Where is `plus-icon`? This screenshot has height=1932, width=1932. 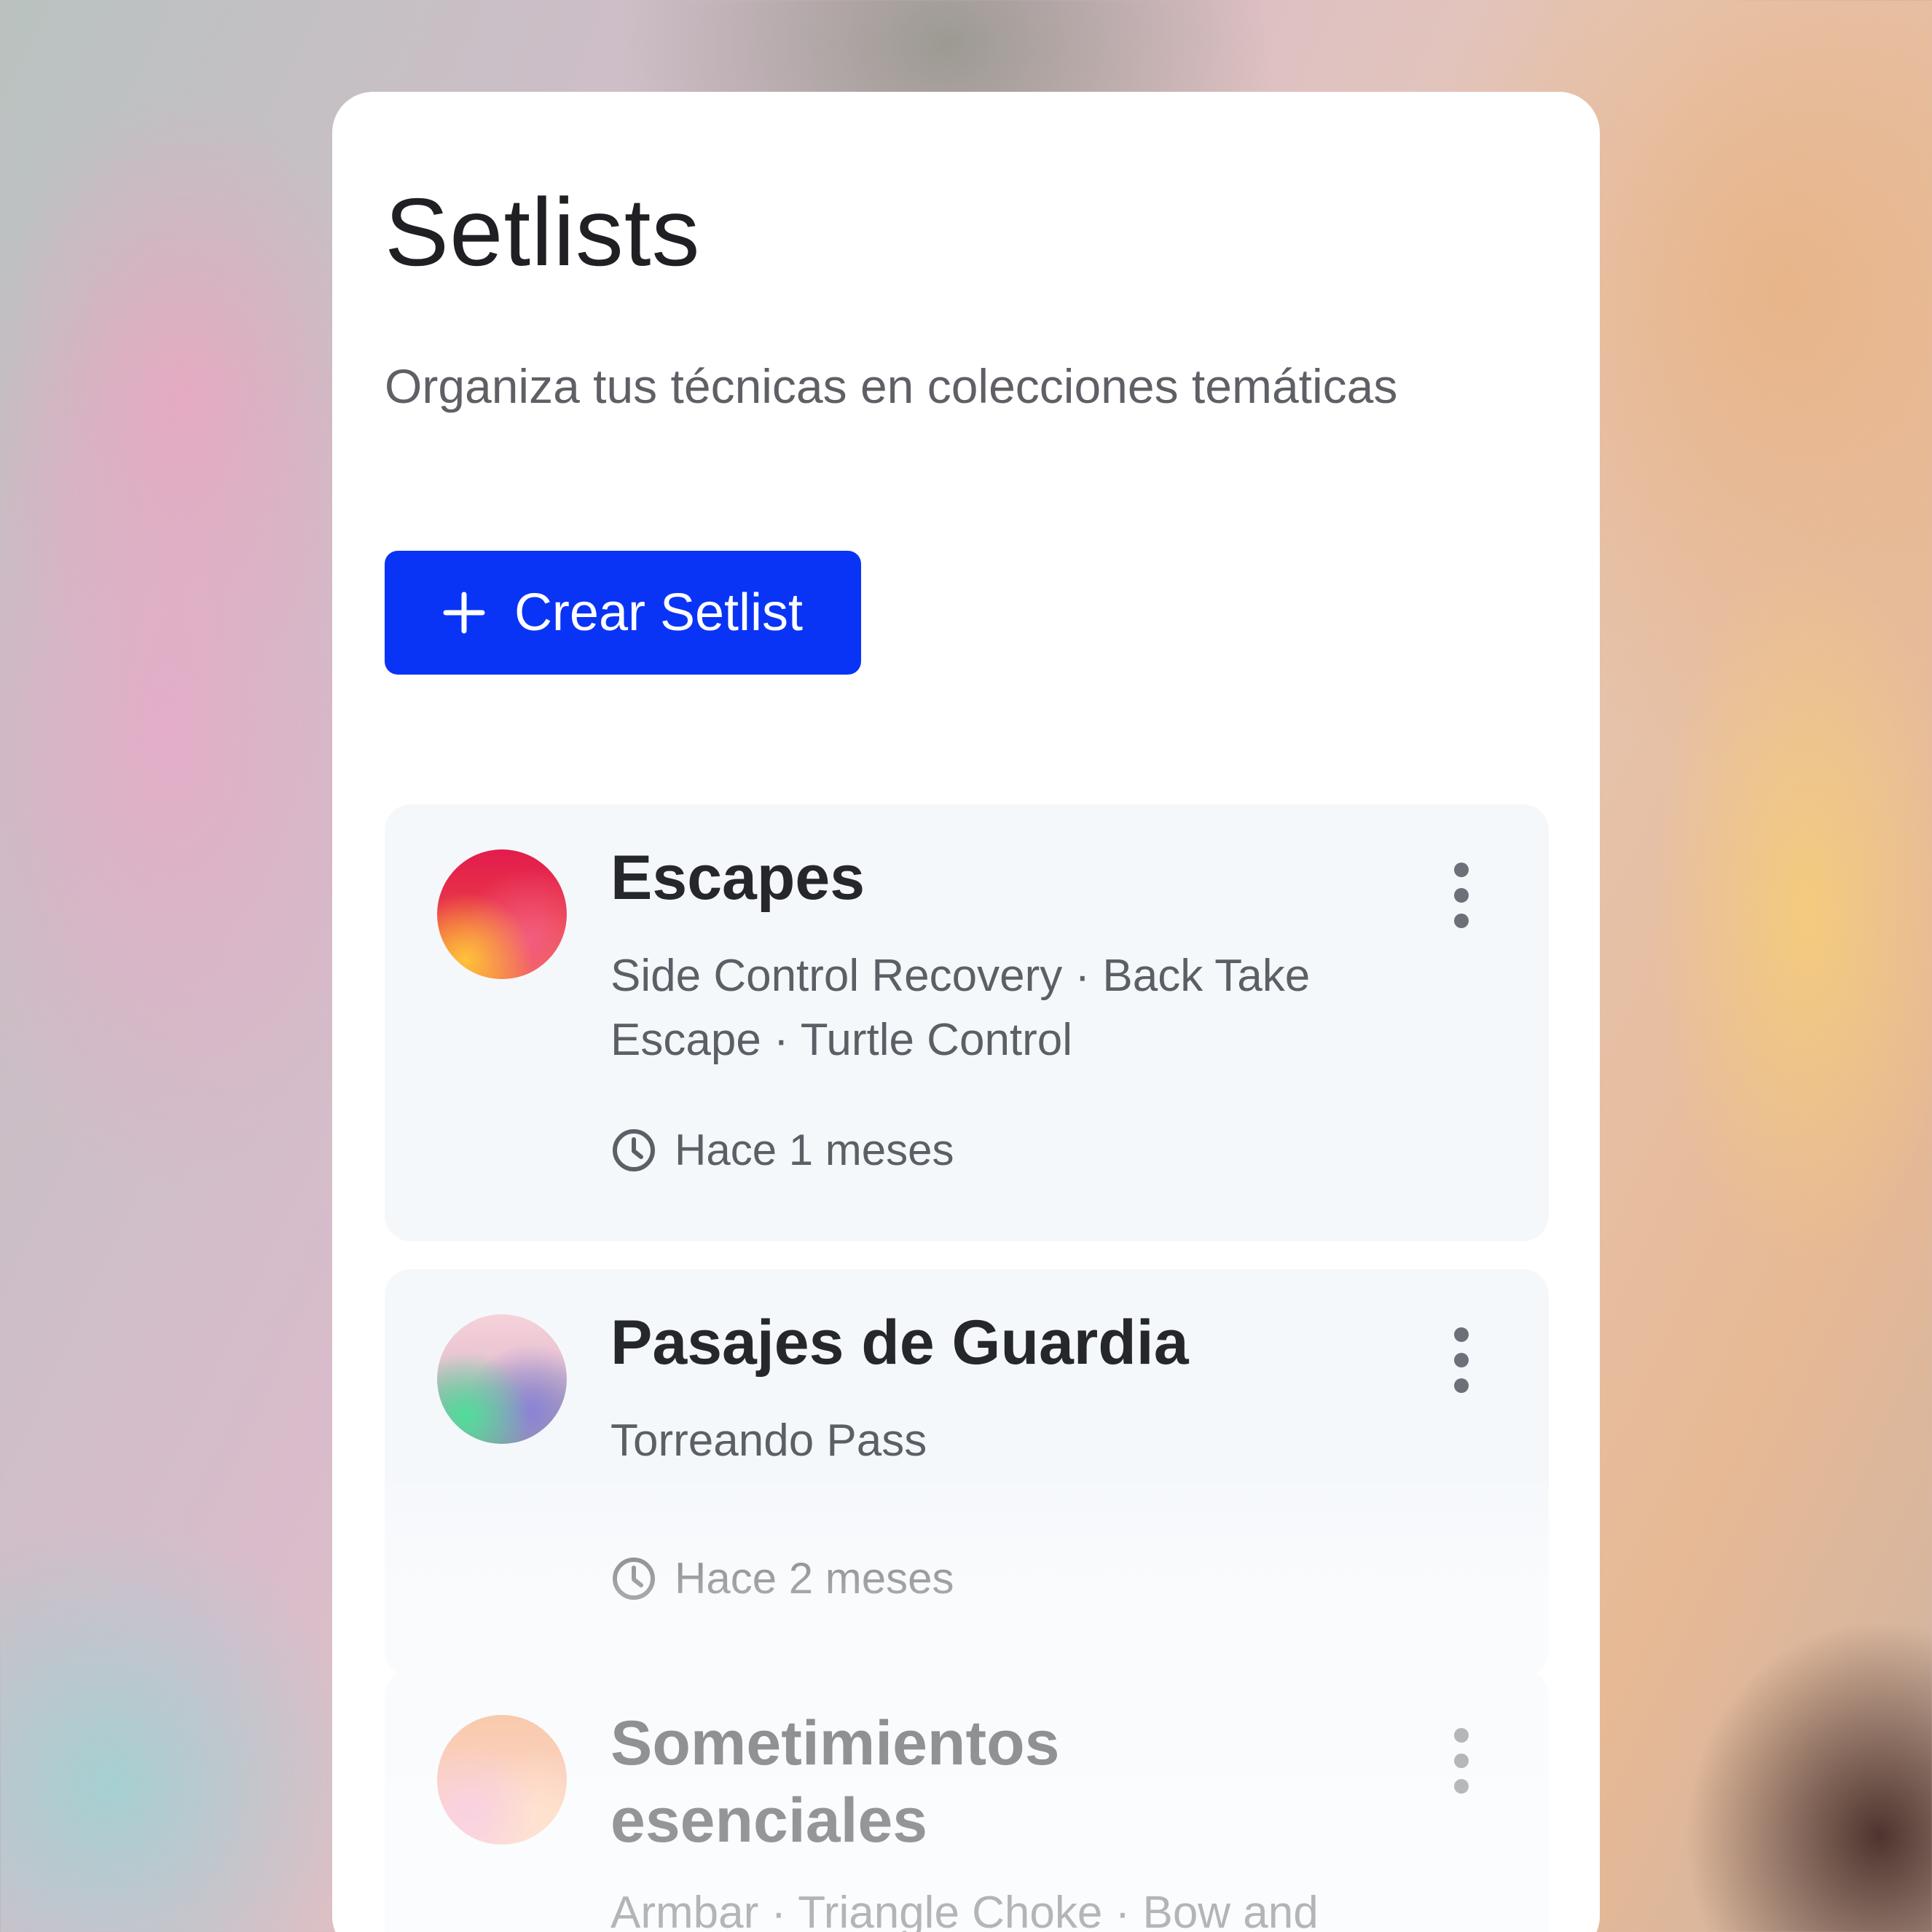 plus-icon is located at coordinates (464, 613).